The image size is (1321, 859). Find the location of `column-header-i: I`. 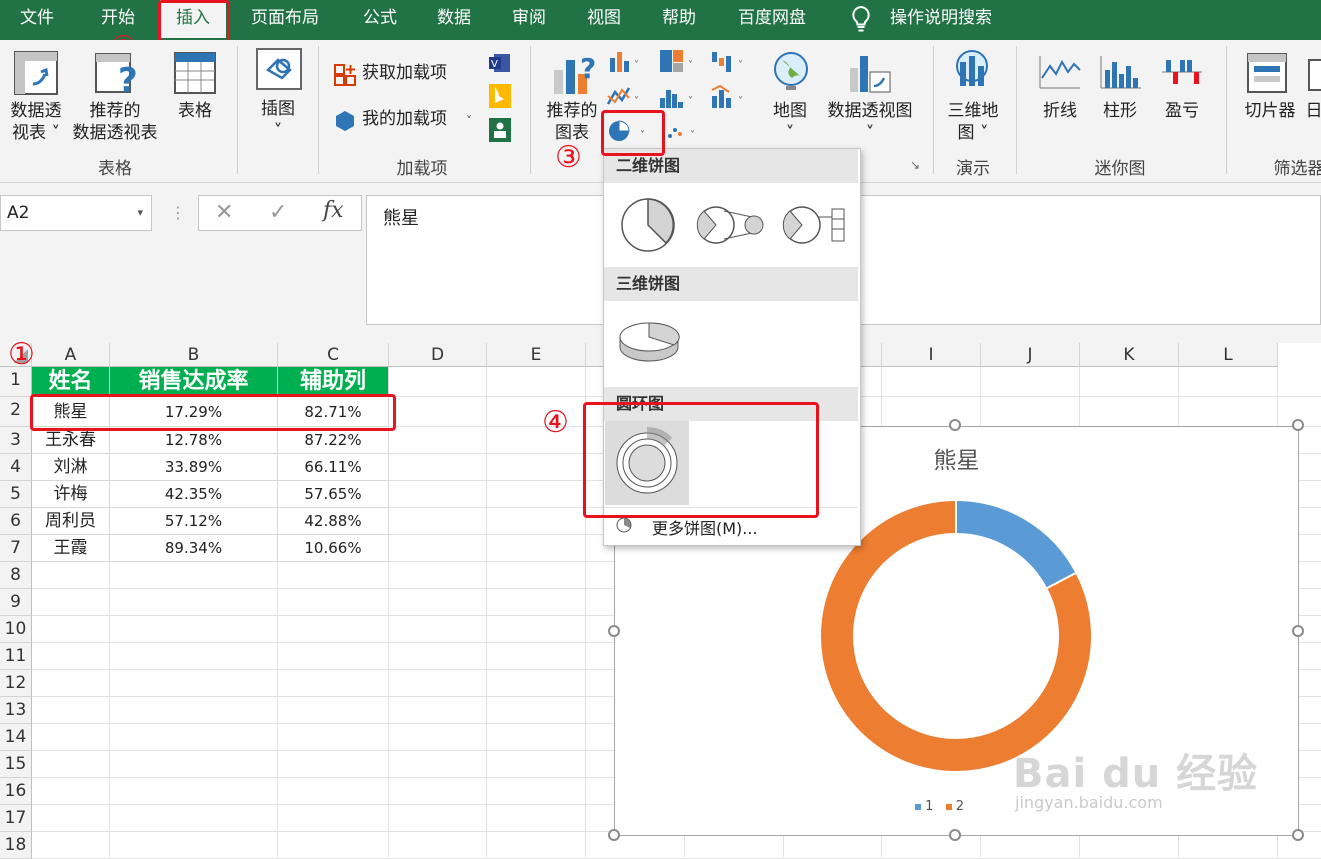

column-header-i: I is located at coordinates (931, 355).